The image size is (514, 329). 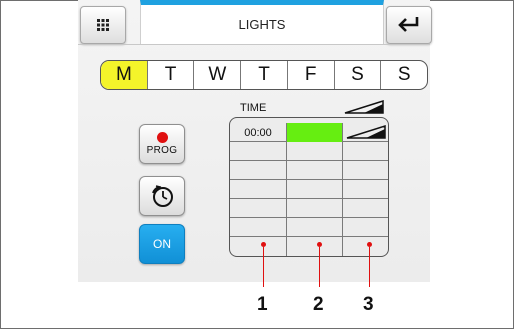 I want to click on day-thursday: T, so click(x=263, y=75).